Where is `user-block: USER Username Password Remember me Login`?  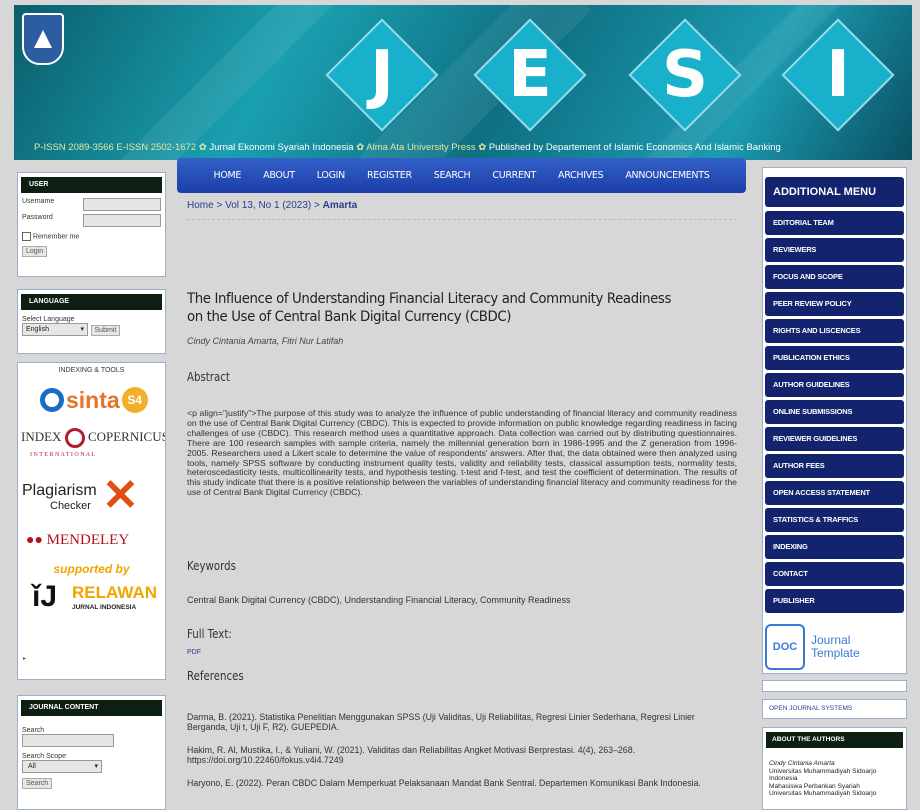 user-block: USER Username Password Remember me Login is located at coordinates (91, 224).